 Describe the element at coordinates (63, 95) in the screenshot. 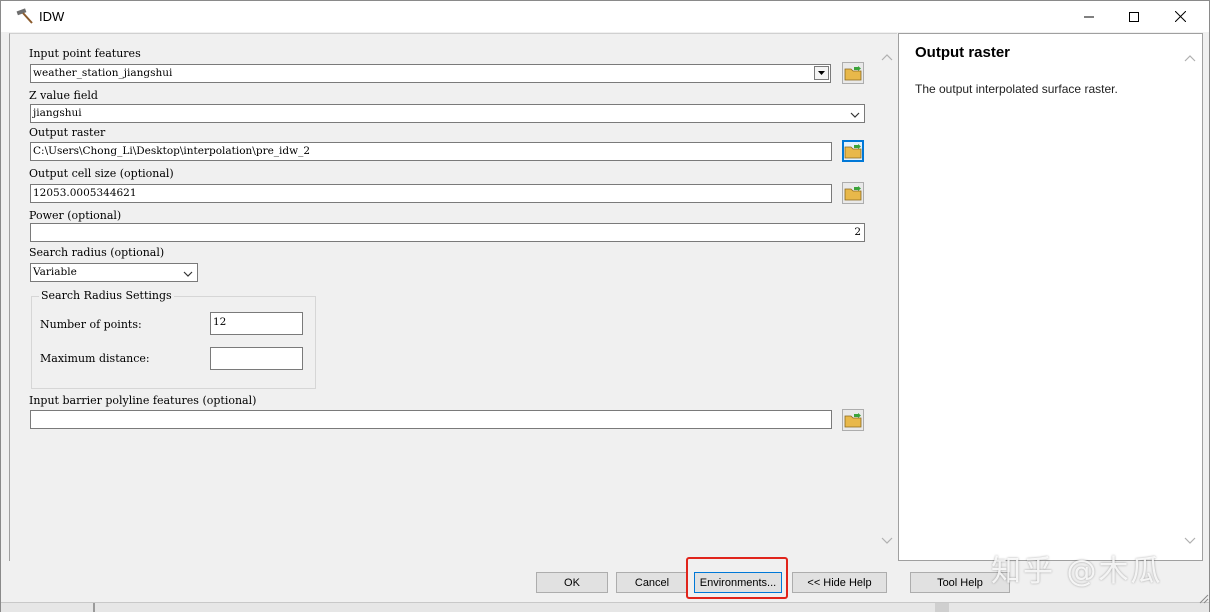

I see `z-value-field-label: Z value field` at that location.